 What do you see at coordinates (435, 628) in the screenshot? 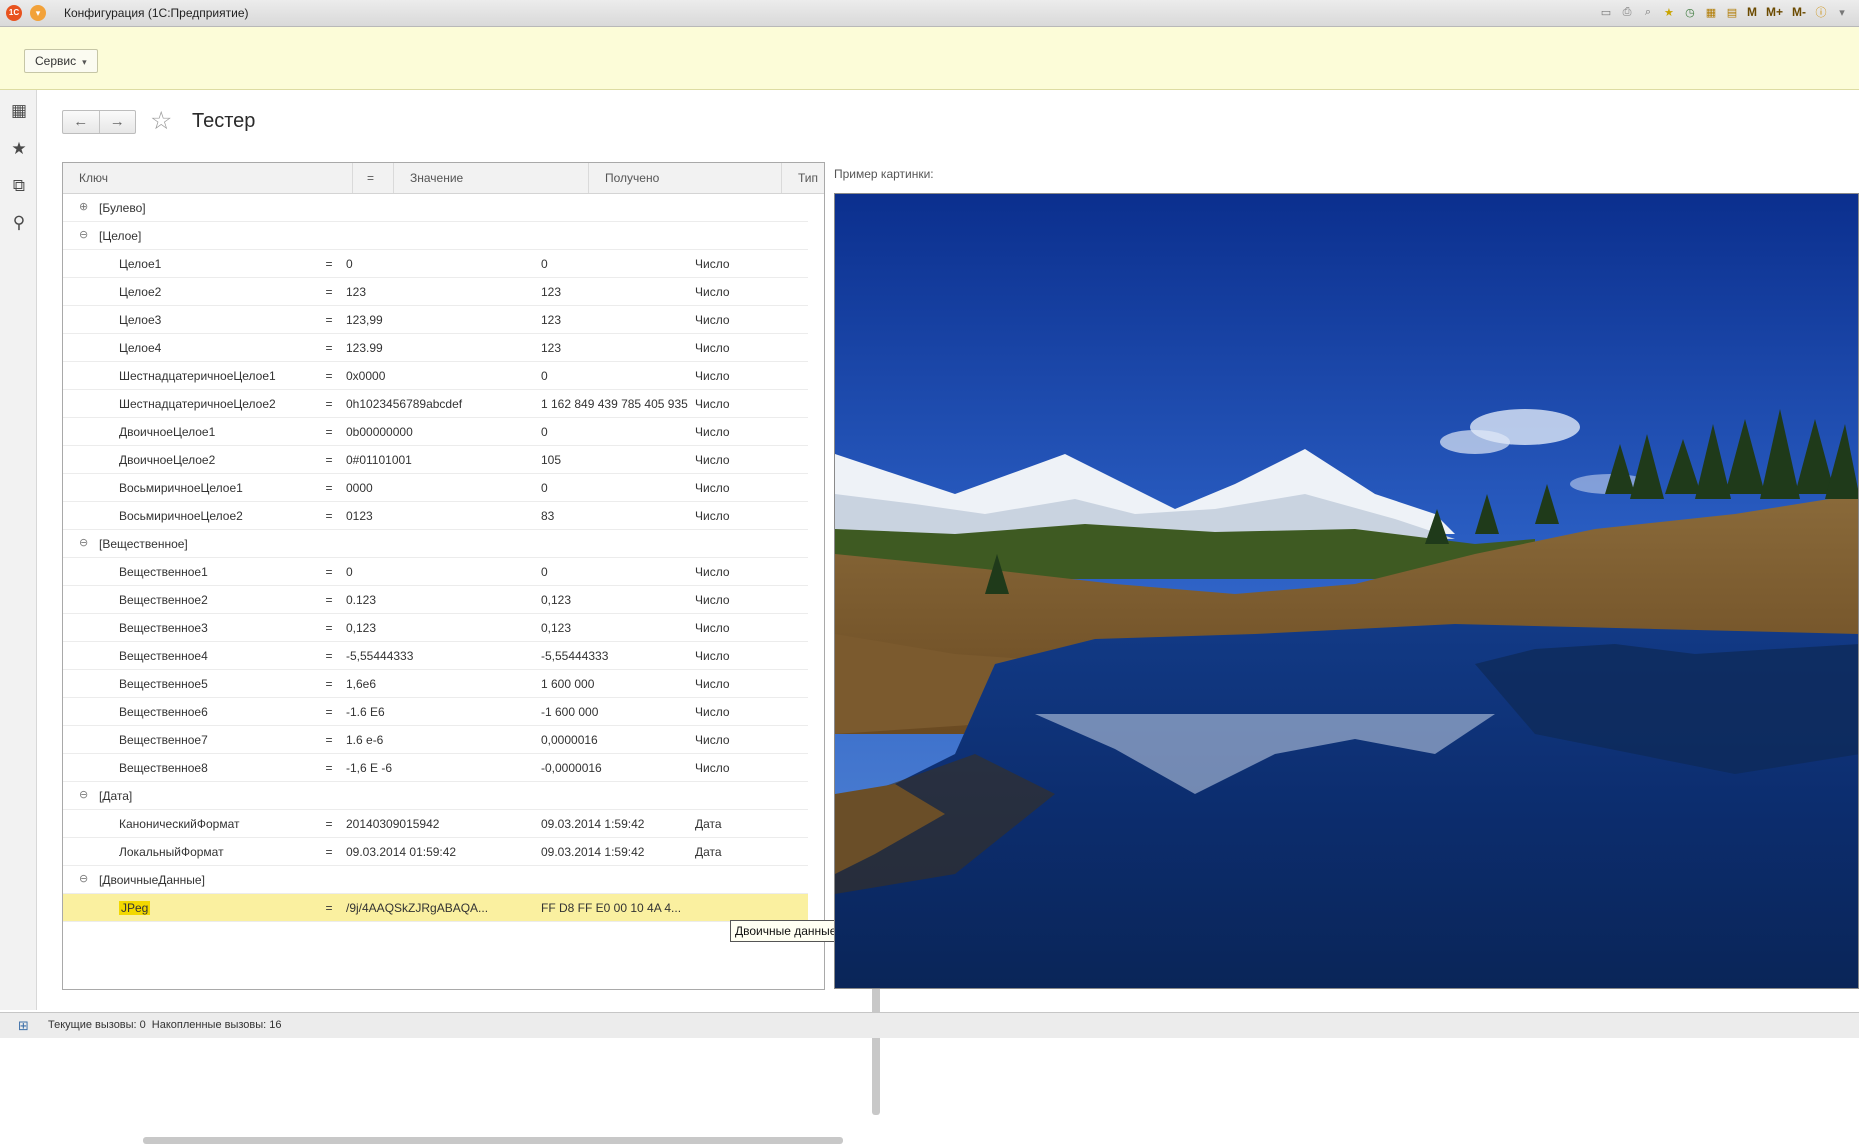
I see `table-row: Вещественное3 = 0,123 0,123 Число` at bounding box center [435, 628].